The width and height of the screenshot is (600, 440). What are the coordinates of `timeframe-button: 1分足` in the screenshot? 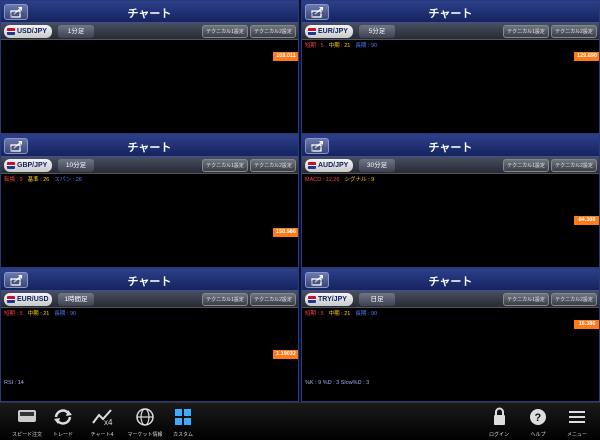 It's located at (76, 31).